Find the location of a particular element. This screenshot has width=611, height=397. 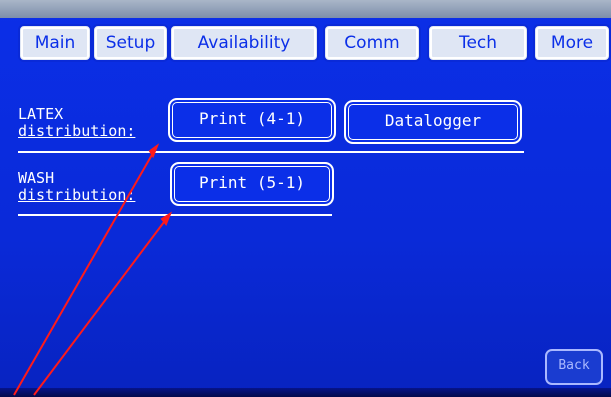

latex-label-line2: distribution: is located at coordinates (77, 131).